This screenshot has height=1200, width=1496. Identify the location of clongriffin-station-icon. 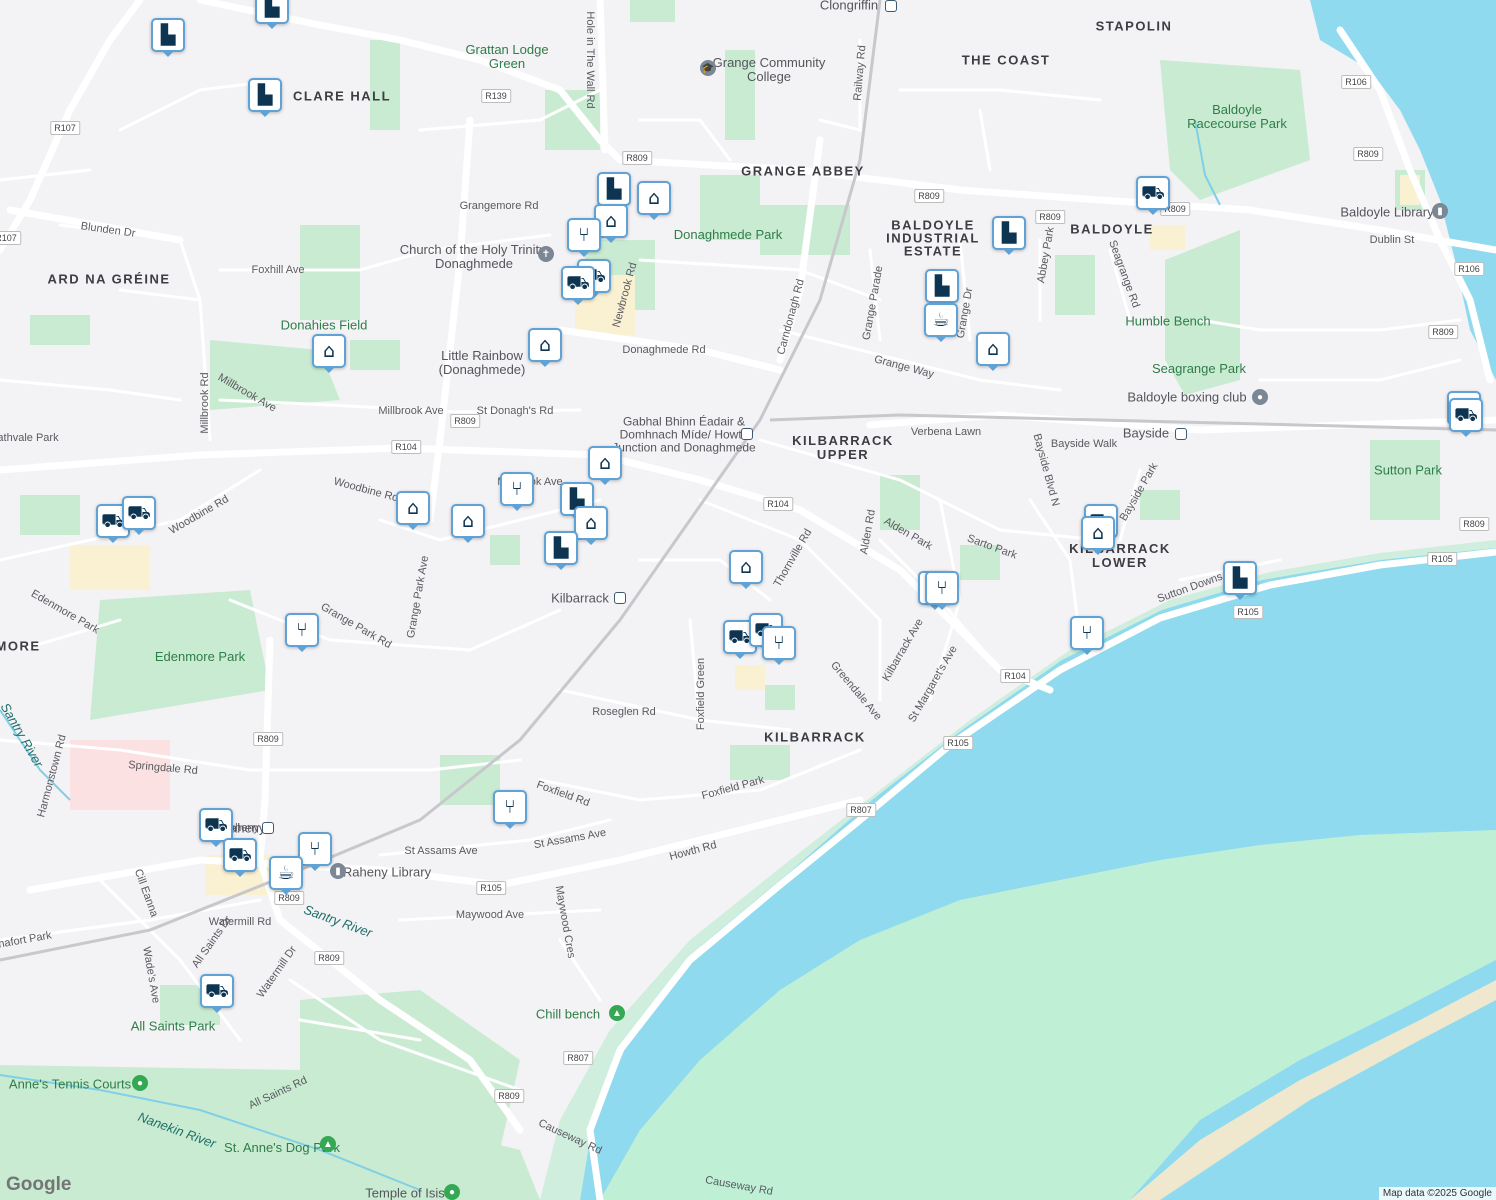
(891, 6).